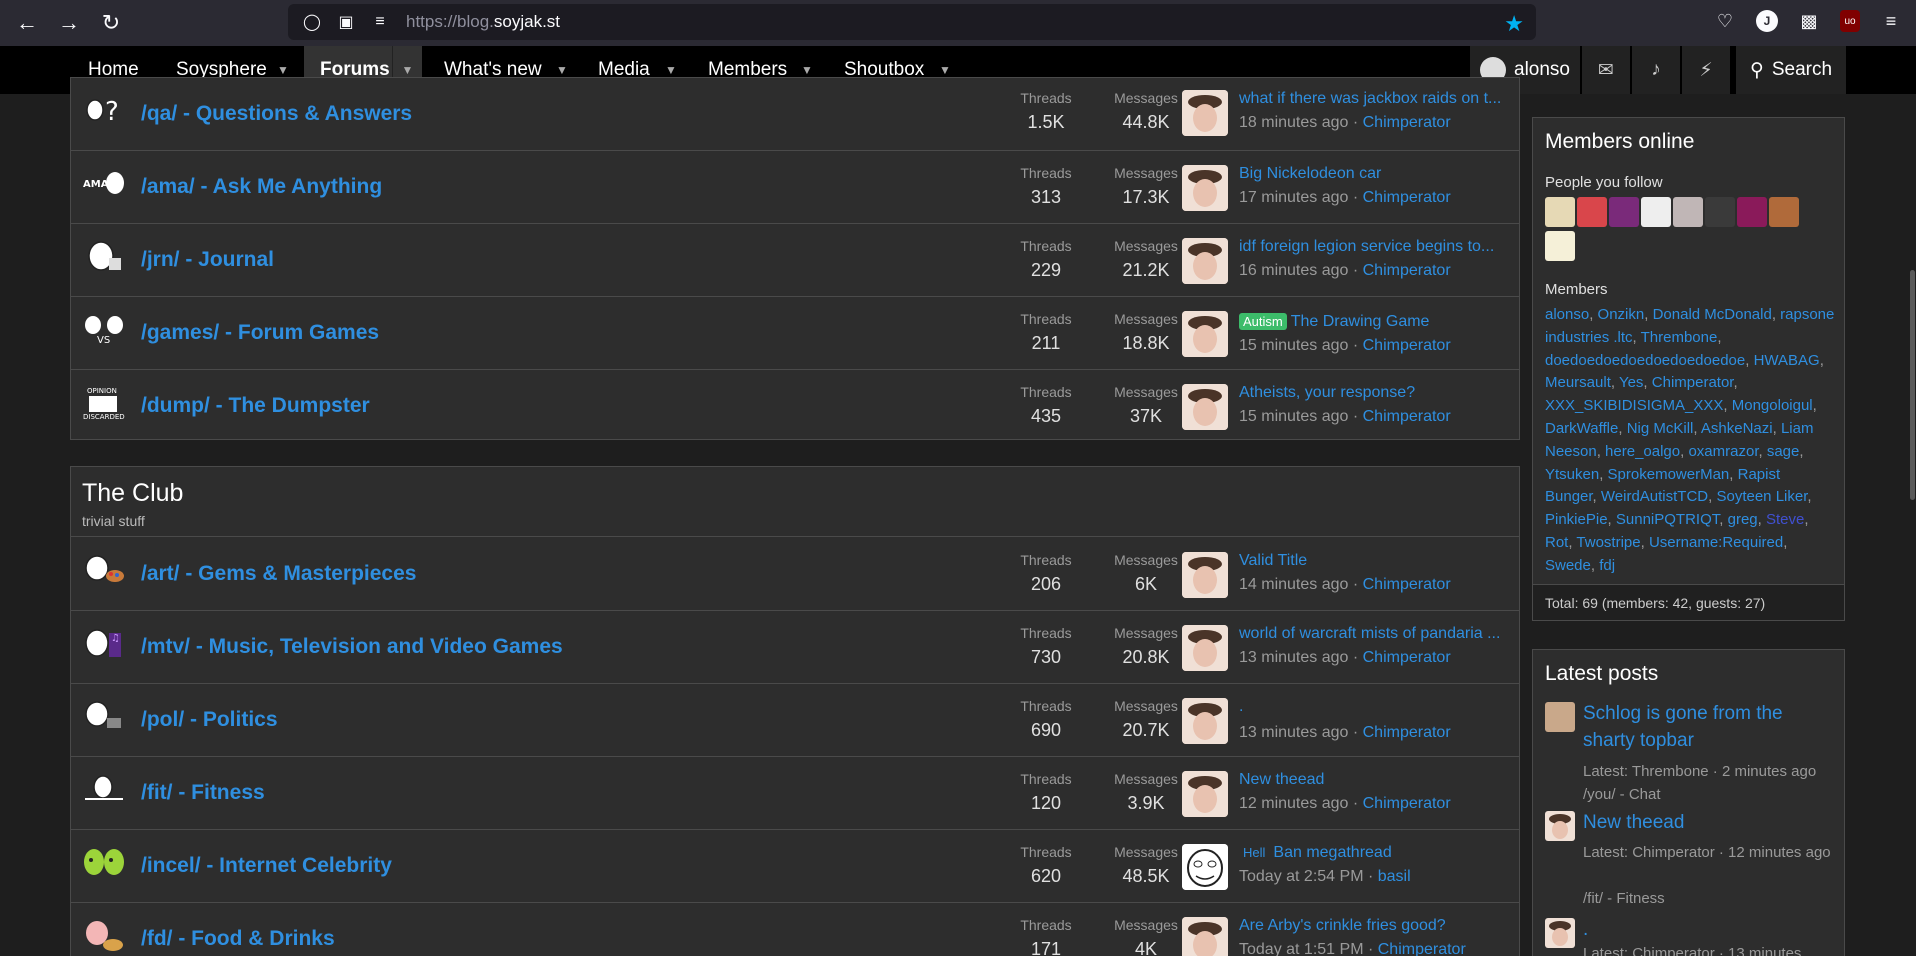  What do you see at coordinates (380, 22) in the screenshot?
I see `permissions-icon: ≡` at bounding box center [380, 22].